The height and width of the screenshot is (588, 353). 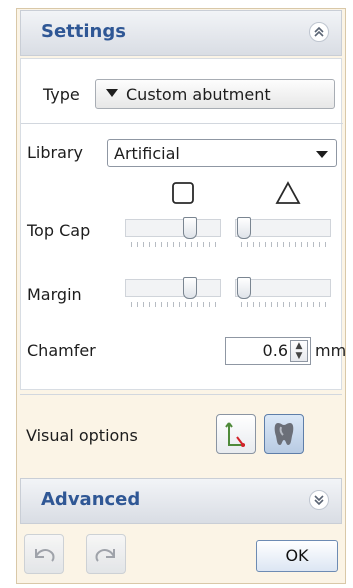 I want to click on type-label: Type, so click(x=61, y=94).